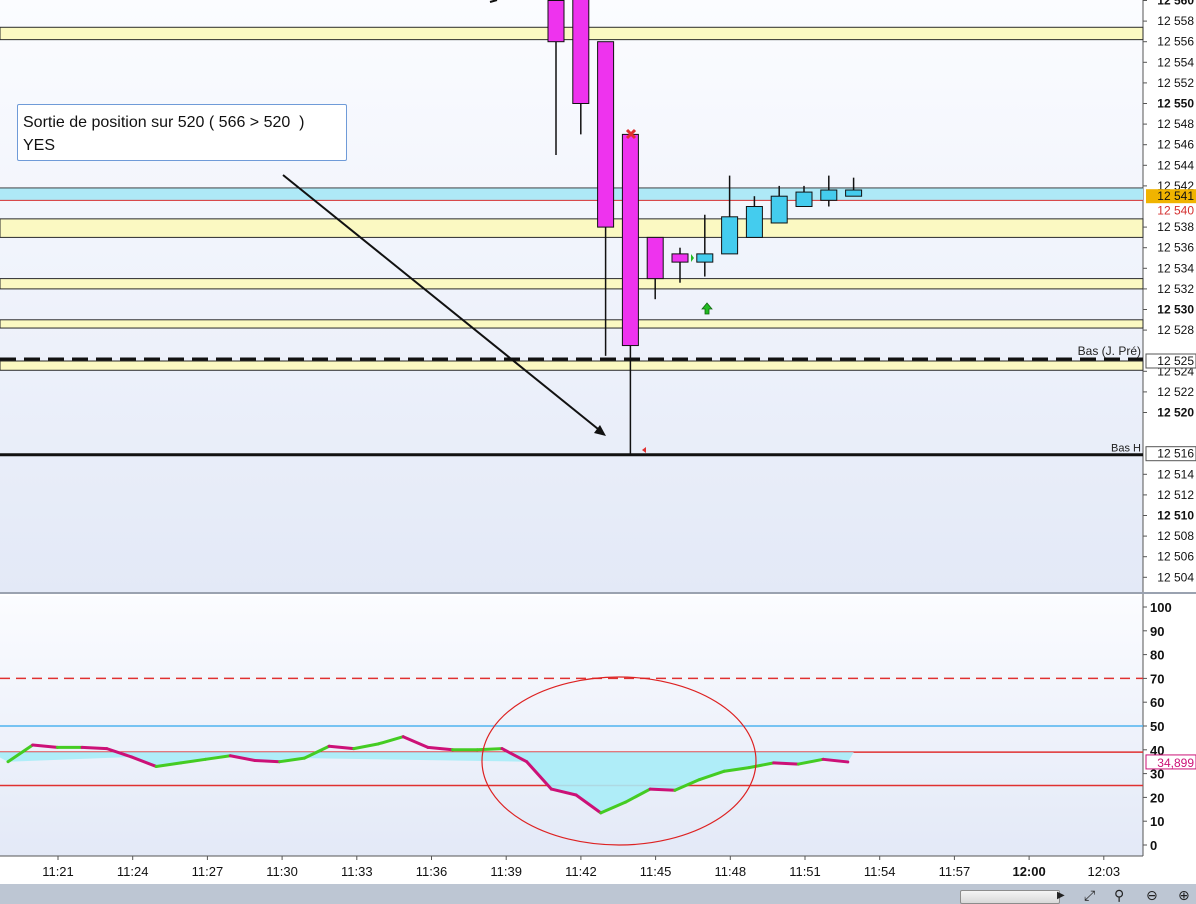 The image size is (1196, 904). Describe the element at coordinates (1175, 62) in the screenshot. I see `price-tick-label: 12 554` at that location.